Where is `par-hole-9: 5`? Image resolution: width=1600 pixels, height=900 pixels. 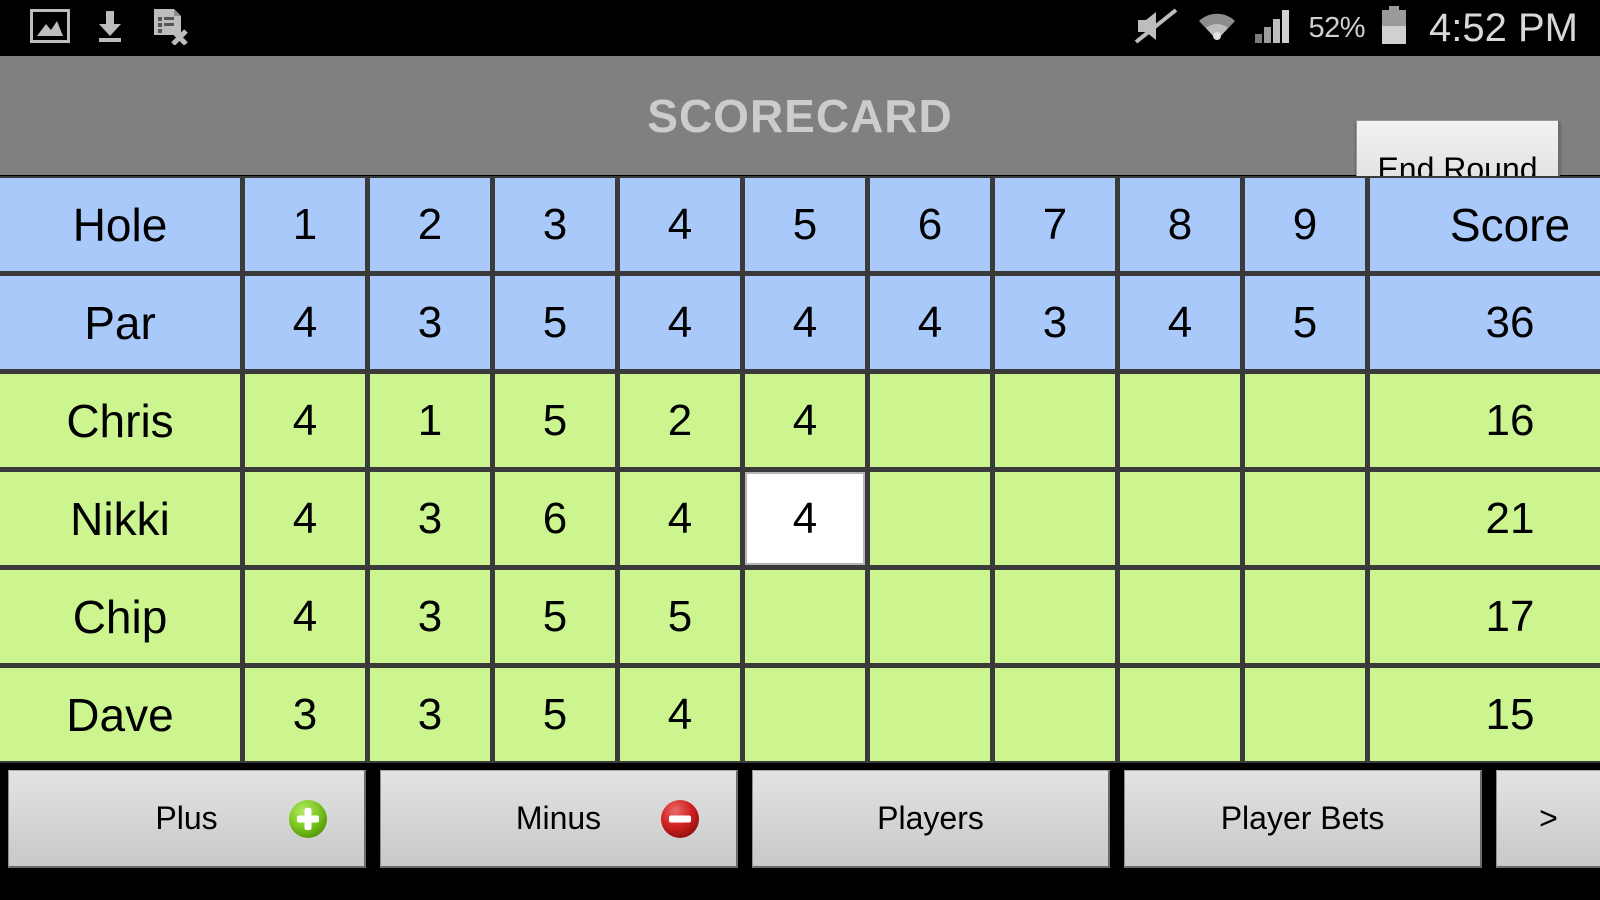 par-hole-9: 5 is located at coordinates (1305, 322).